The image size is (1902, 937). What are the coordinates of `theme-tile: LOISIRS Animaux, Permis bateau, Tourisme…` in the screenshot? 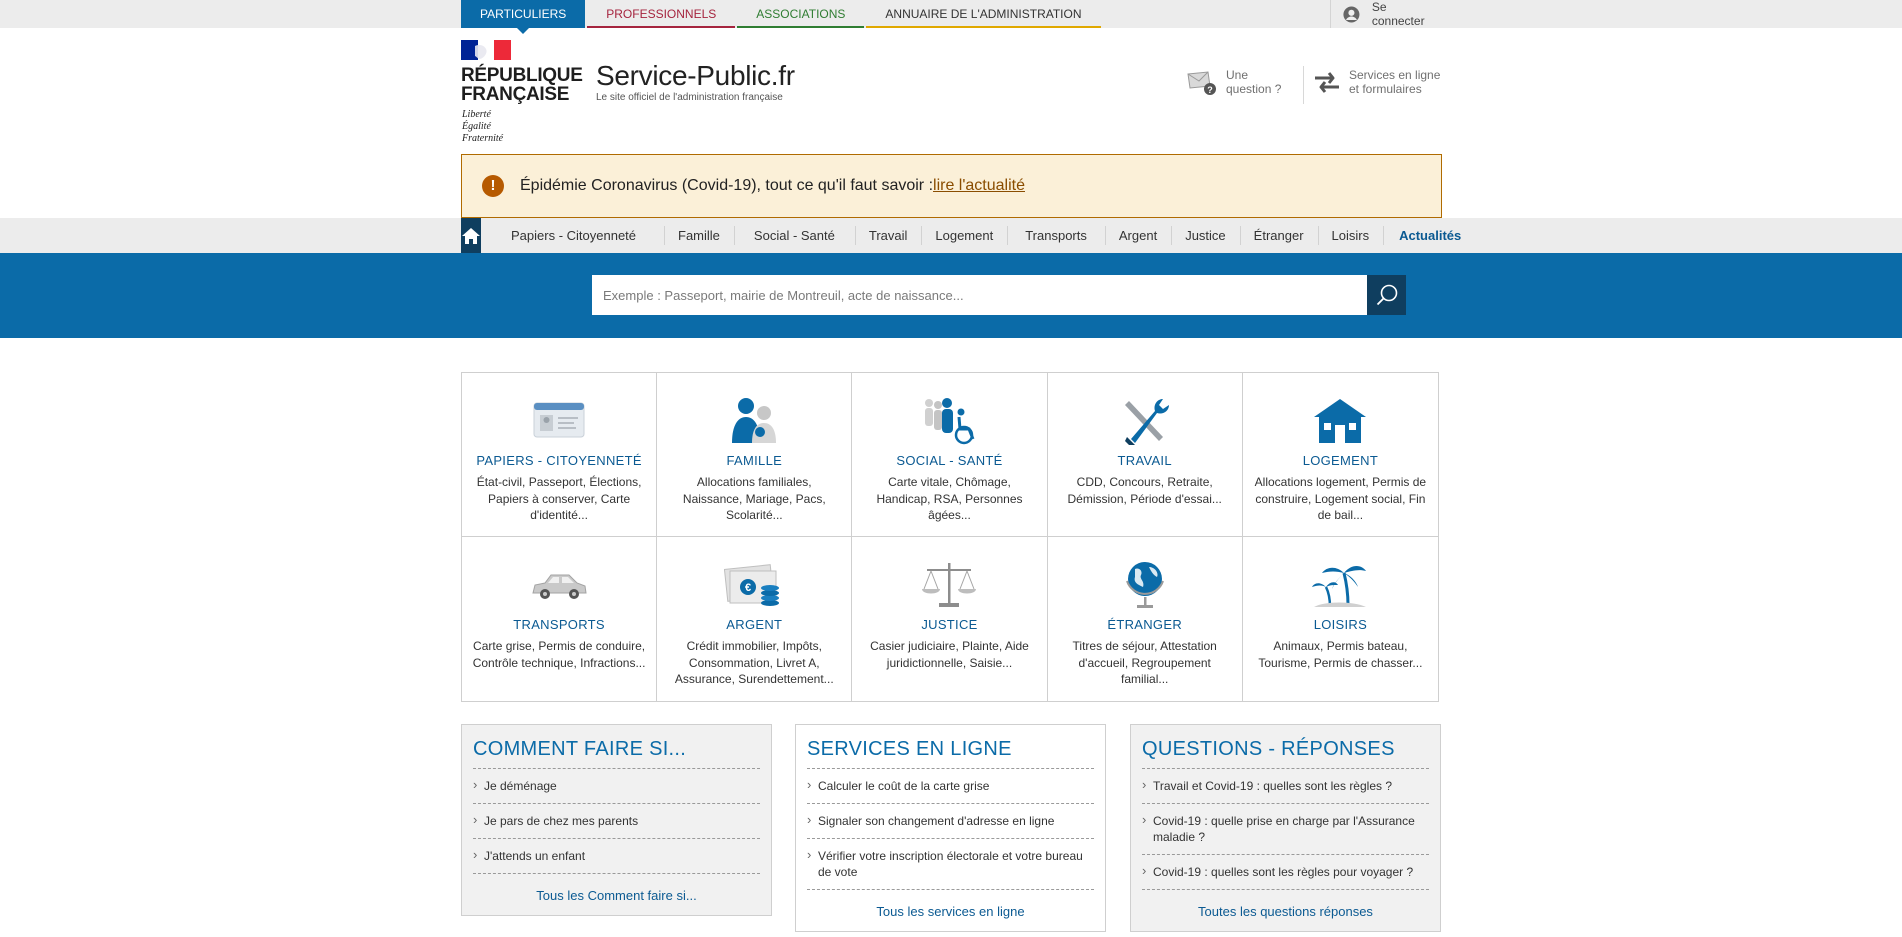 It's located at (1340, 619).